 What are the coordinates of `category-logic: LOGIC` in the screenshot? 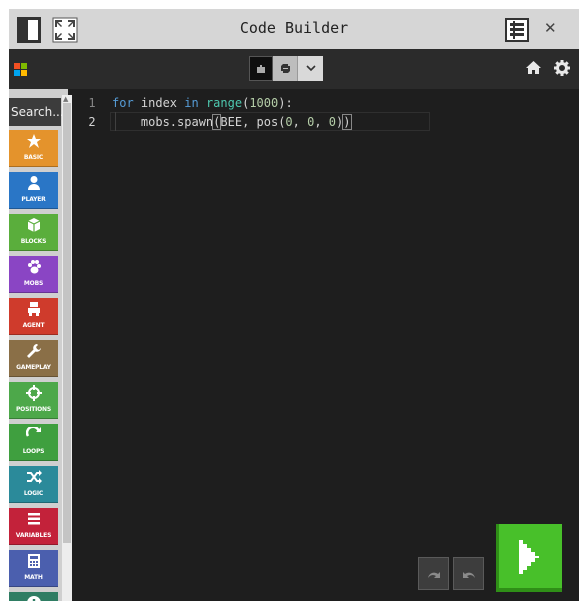 It's located at (33, 484).